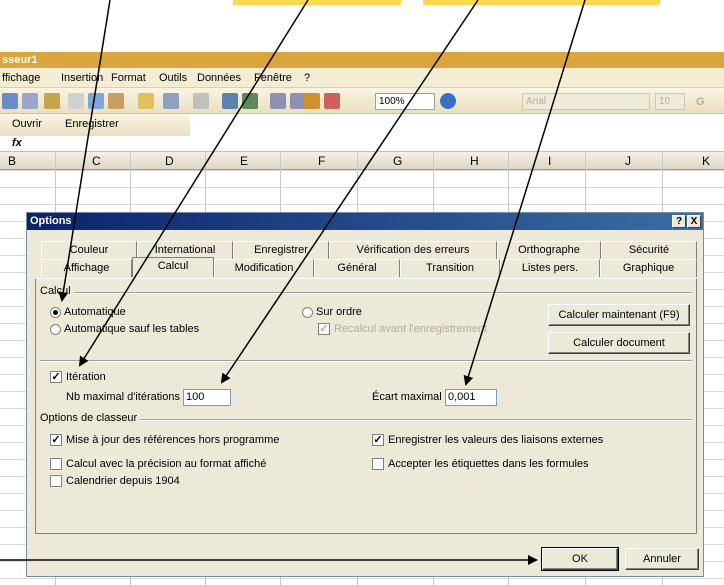  I want to click on arrow-to-max-delta, so click(524, 193).